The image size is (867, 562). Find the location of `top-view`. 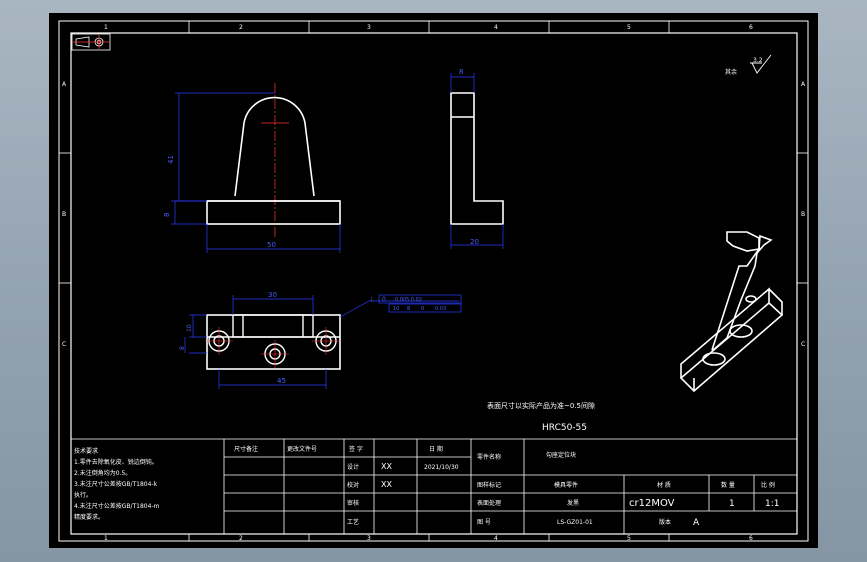

top-view is located at coordinates (273, 342).